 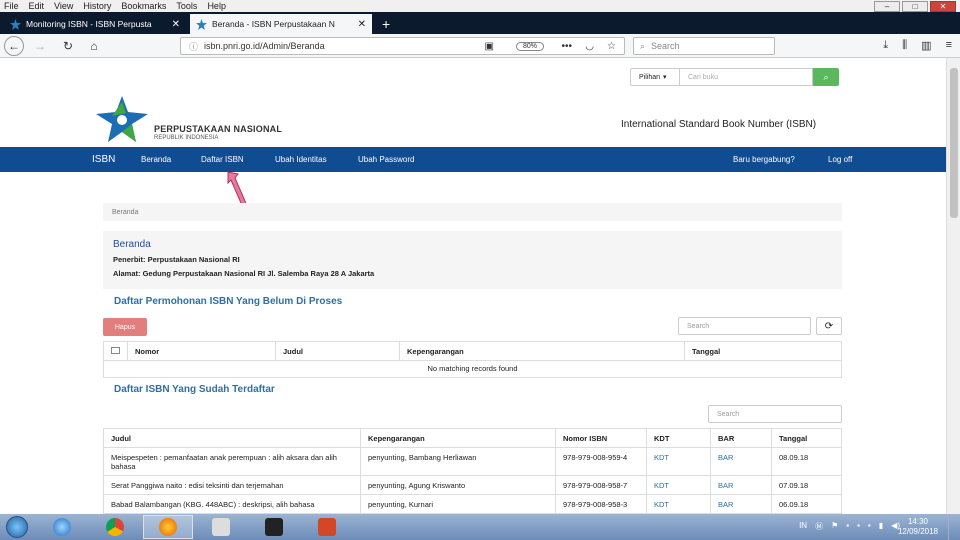 What do you see at coordinates (186, 6) in the screenshot?
I see `menu-tools: Tools` at bounding box center [186, 6].